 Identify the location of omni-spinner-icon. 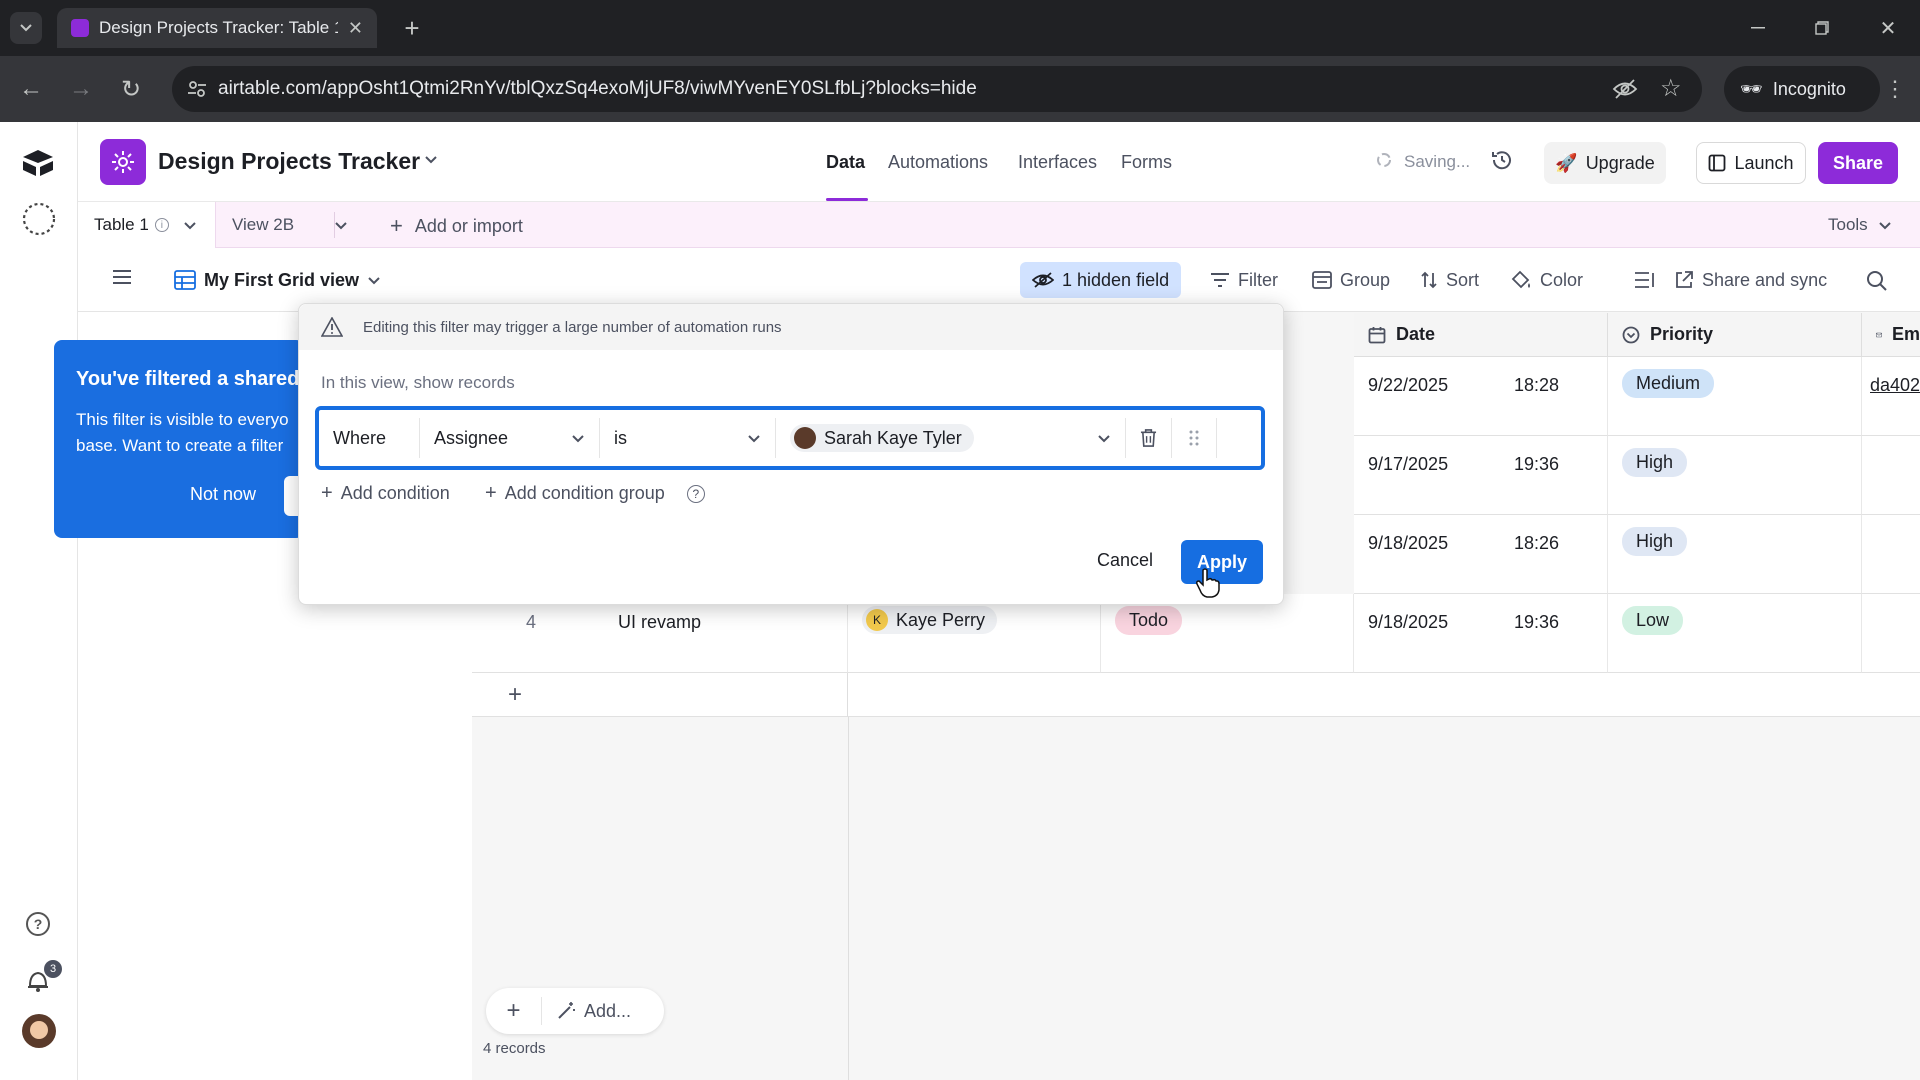
(39, 219).